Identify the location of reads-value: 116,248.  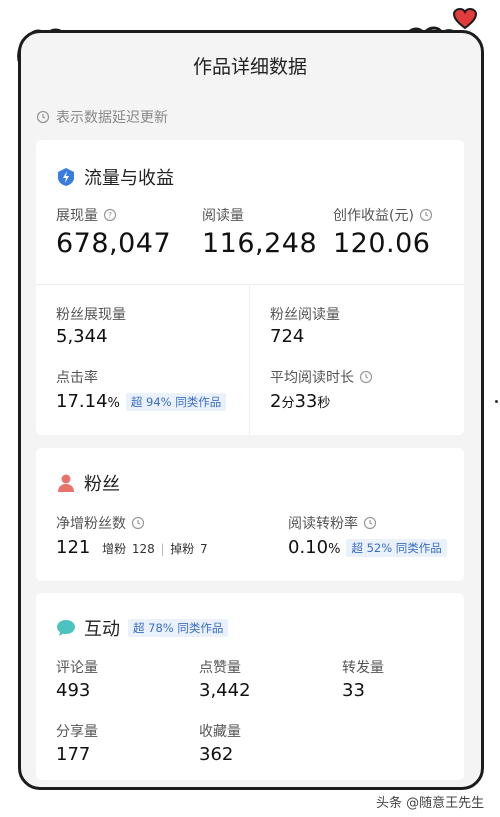
(260, 243).